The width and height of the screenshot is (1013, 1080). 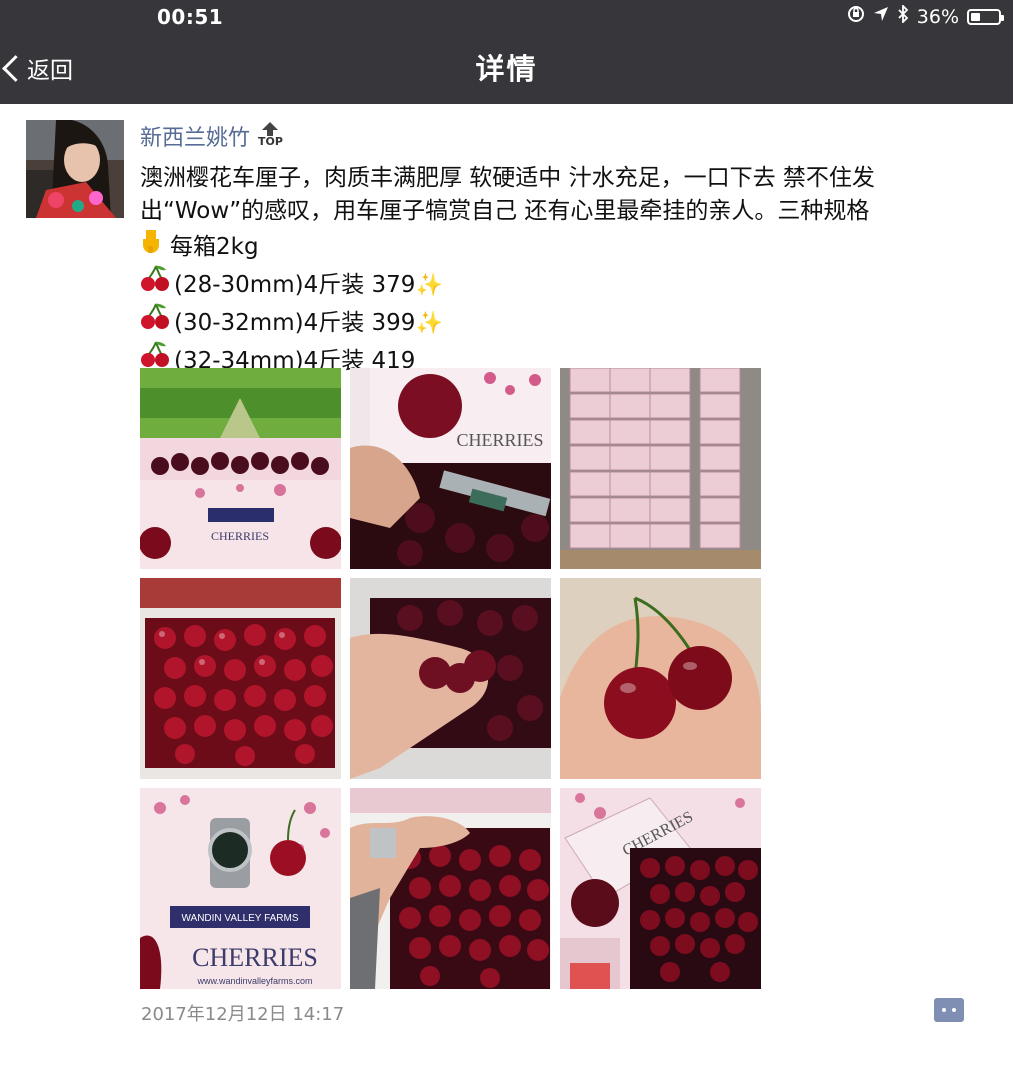 I want to click on comment-icon, so click(x=949, y=1010).